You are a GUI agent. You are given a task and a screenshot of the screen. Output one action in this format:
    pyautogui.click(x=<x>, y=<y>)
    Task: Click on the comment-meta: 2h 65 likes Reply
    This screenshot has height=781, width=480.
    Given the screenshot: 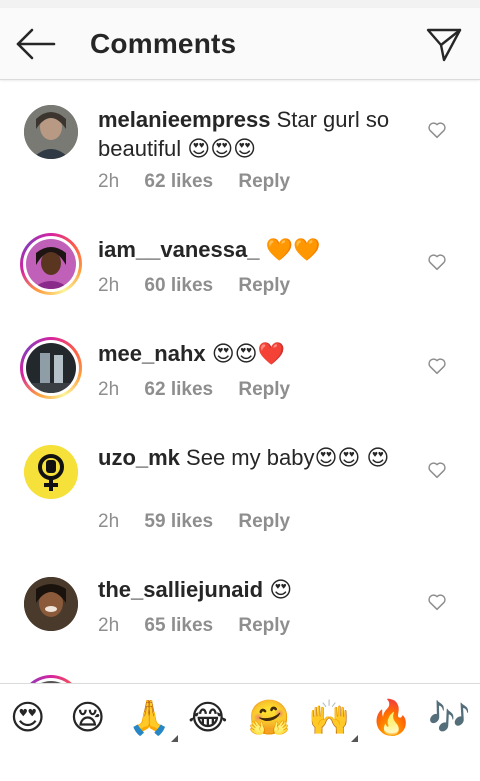 What is the action you would take?
    pyautogui.click(x=204, y=626)
    